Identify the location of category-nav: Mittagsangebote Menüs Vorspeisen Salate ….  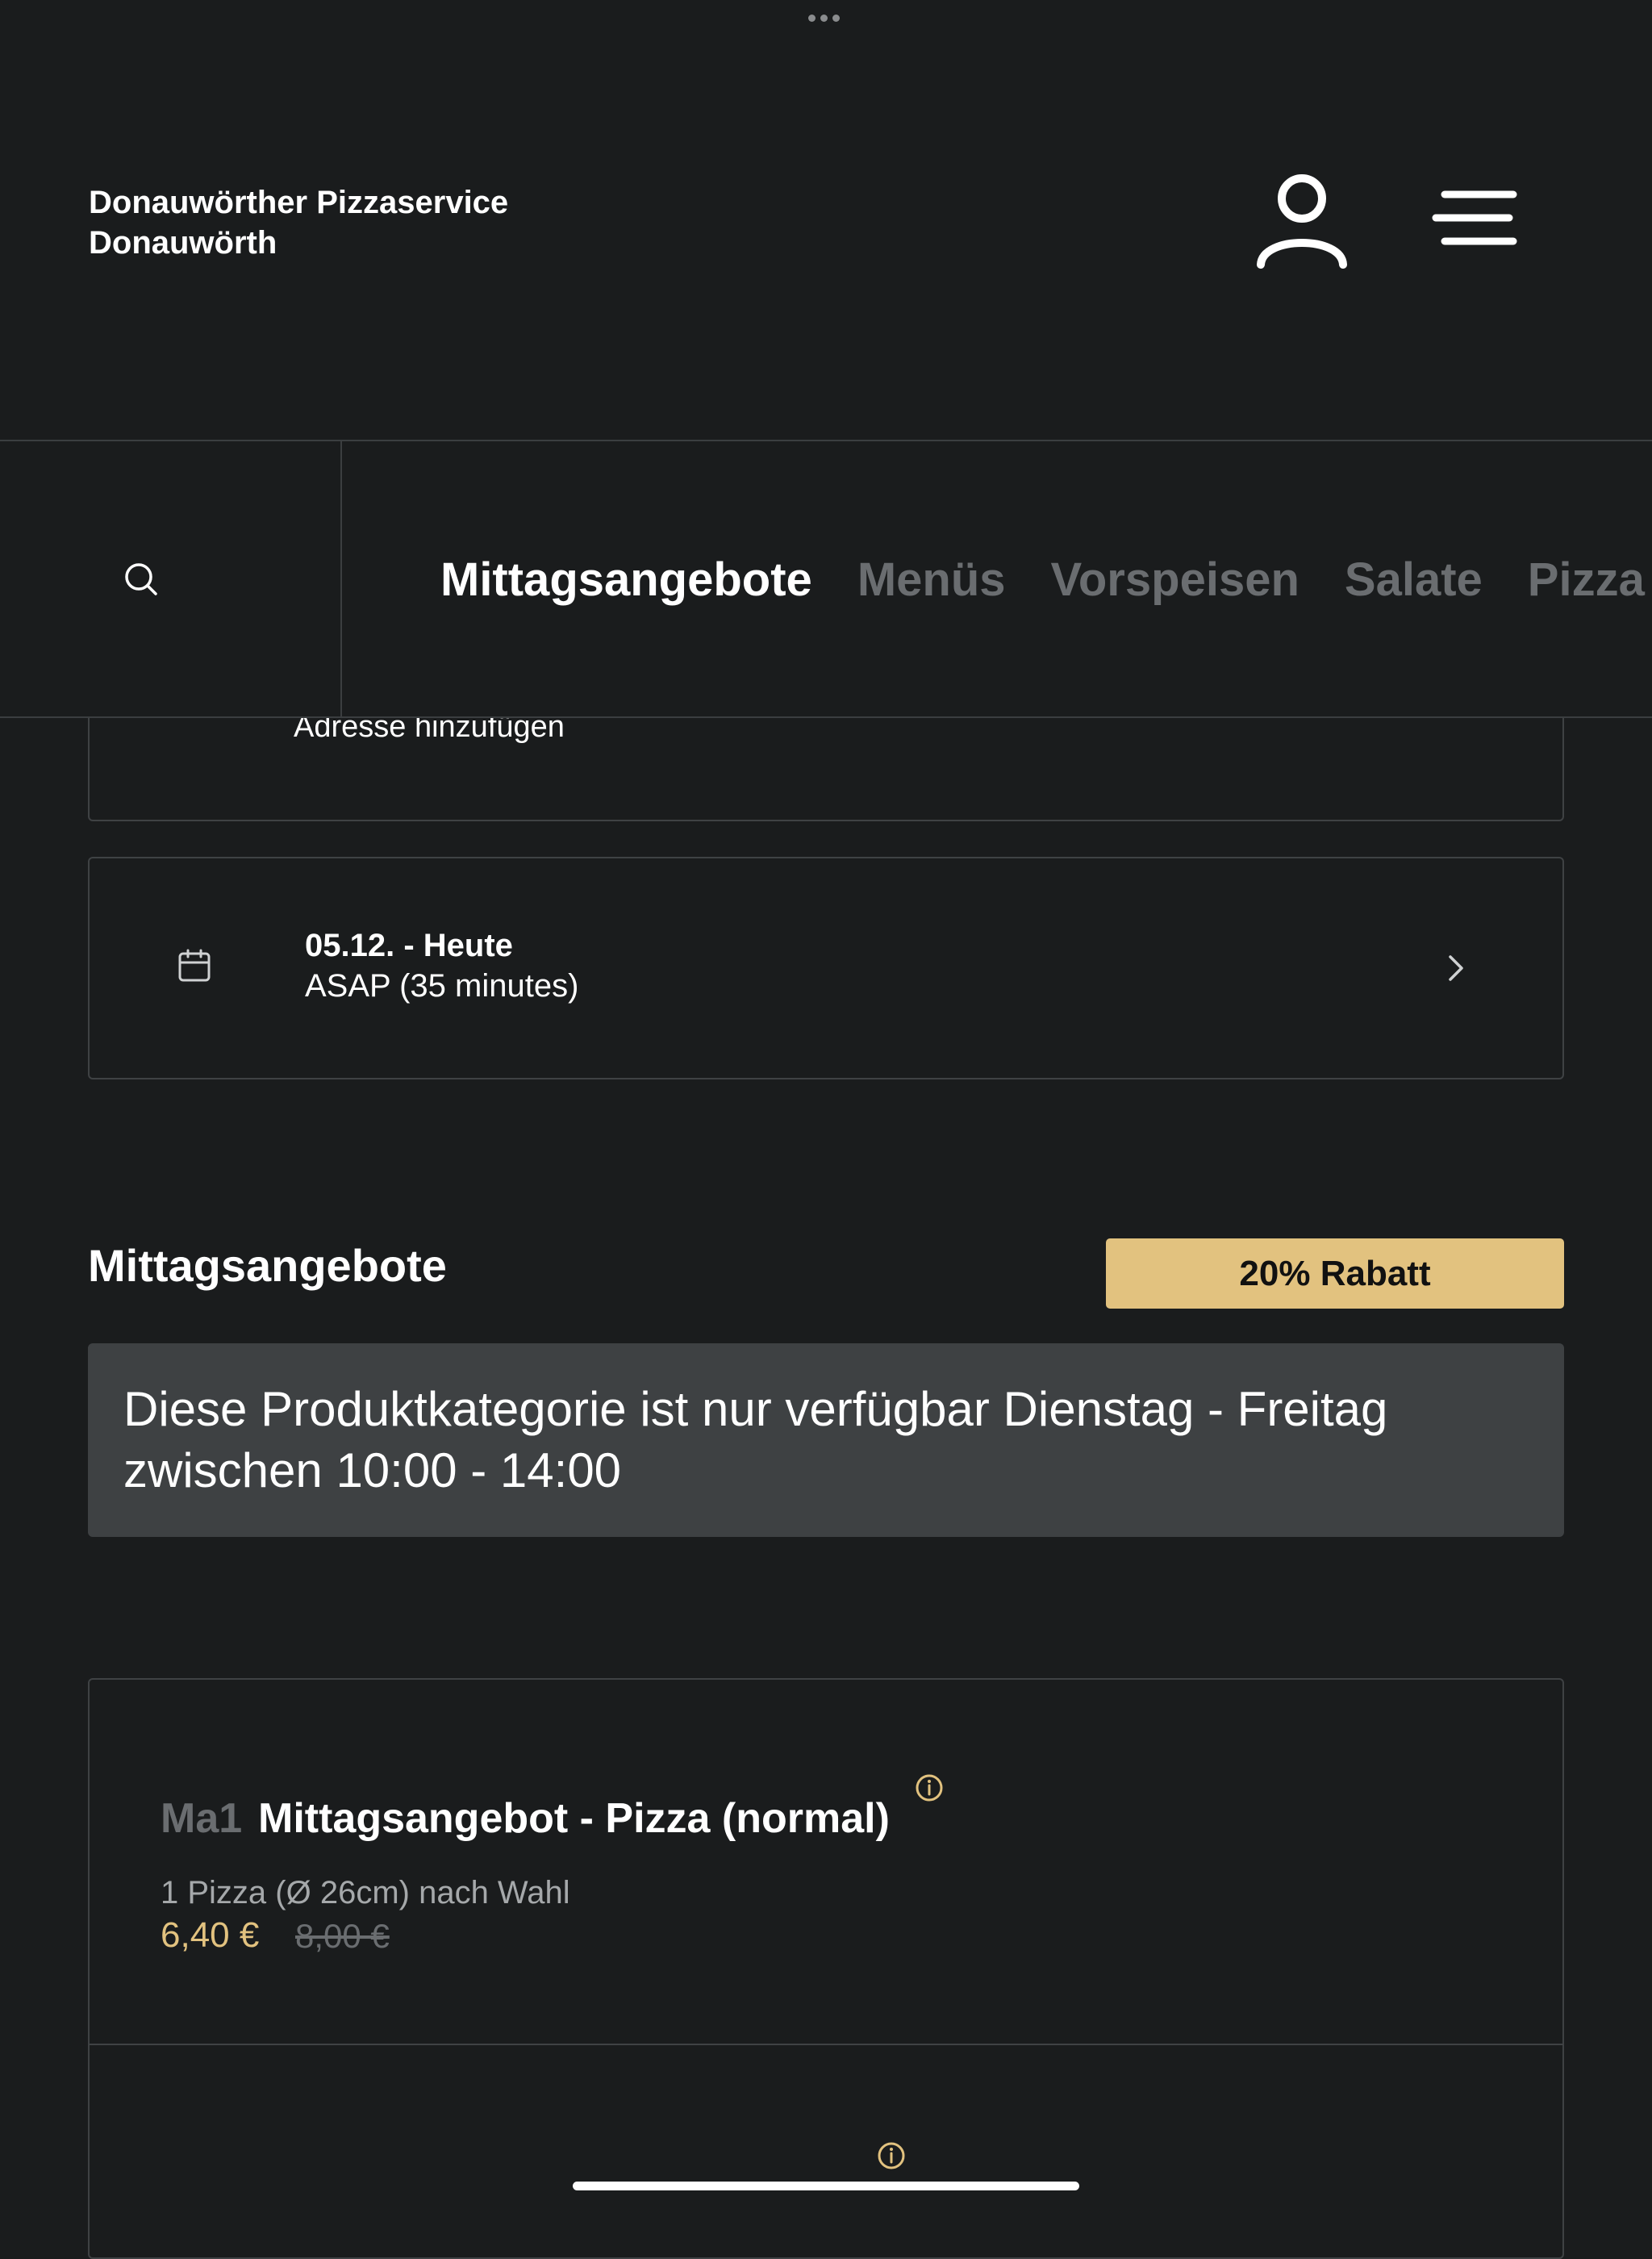
(826, 579).